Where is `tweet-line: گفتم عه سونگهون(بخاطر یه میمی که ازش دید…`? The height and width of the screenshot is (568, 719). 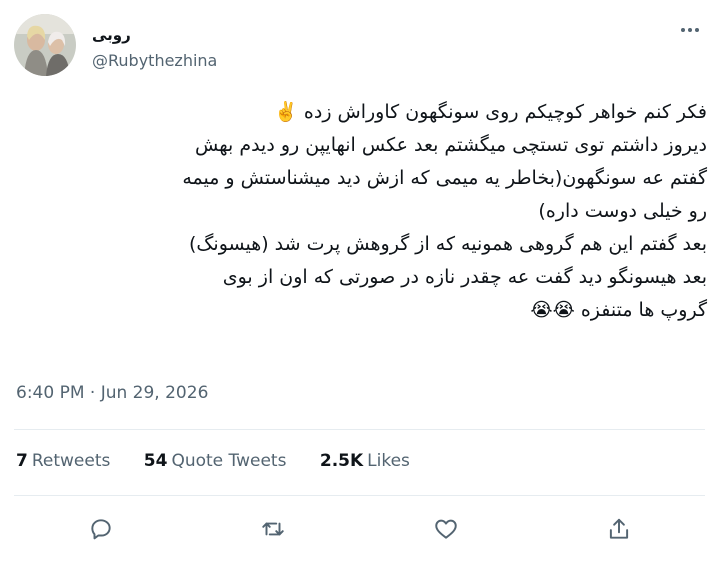 tweet-line: گفتم عه سونگهون(بخاطر یه میمی که ازش دید… is located at coordinates (444, 178).